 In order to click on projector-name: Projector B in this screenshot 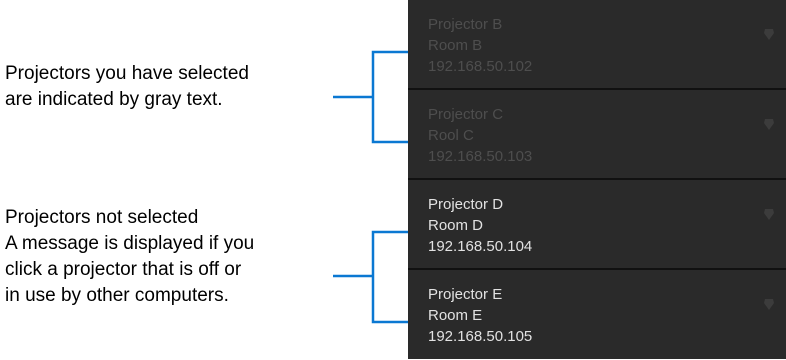, I will do `click(465, 24)`.